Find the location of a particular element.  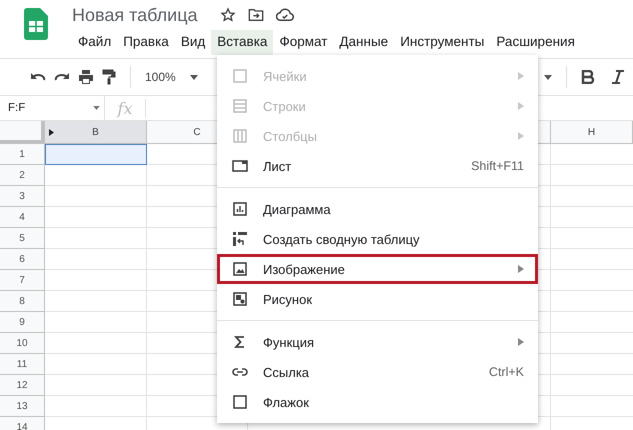

row-header: 11 is located at coordinates (22, 364).